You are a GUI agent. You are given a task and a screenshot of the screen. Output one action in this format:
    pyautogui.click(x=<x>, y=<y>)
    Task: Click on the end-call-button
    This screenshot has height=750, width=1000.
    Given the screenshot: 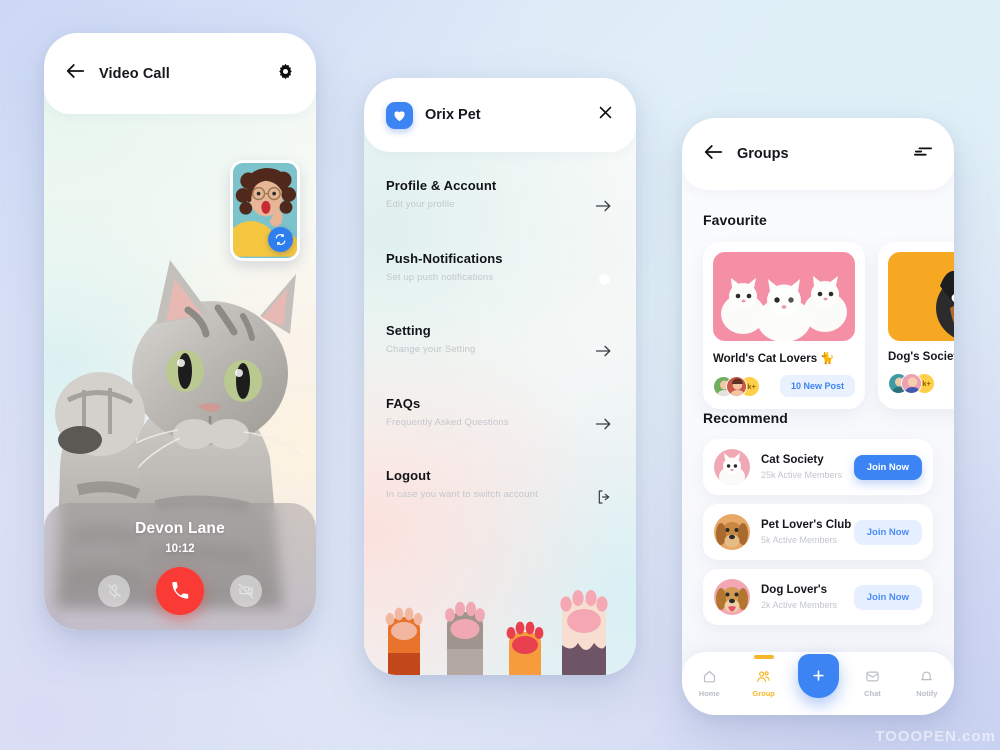 What is the action you would take?
    pyautogui.click(x=180, y=591)
    